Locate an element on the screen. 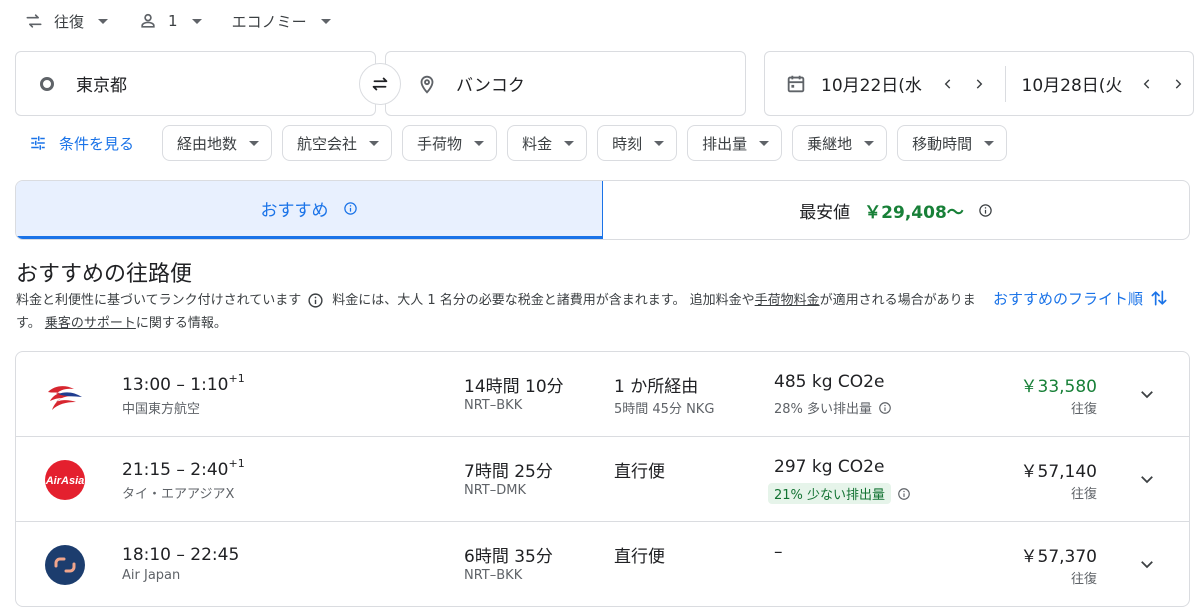  flight-duration: 6時間 35分 is located at coordinates (508, 557).